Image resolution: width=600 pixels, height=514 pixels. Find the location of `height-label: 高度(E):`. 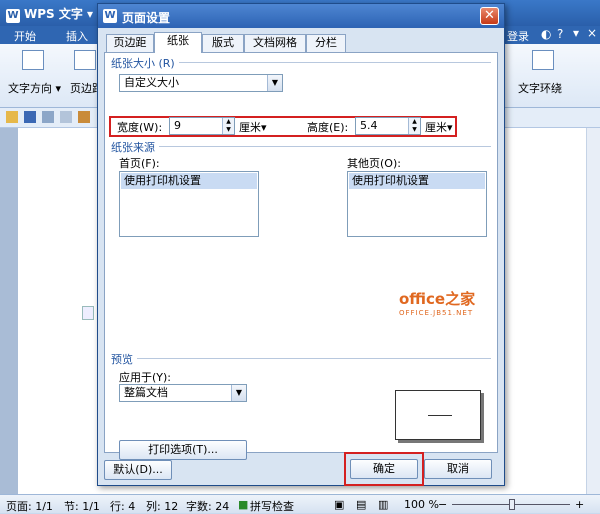

height-label: 高度(E): is located at coordinates (328, 127).